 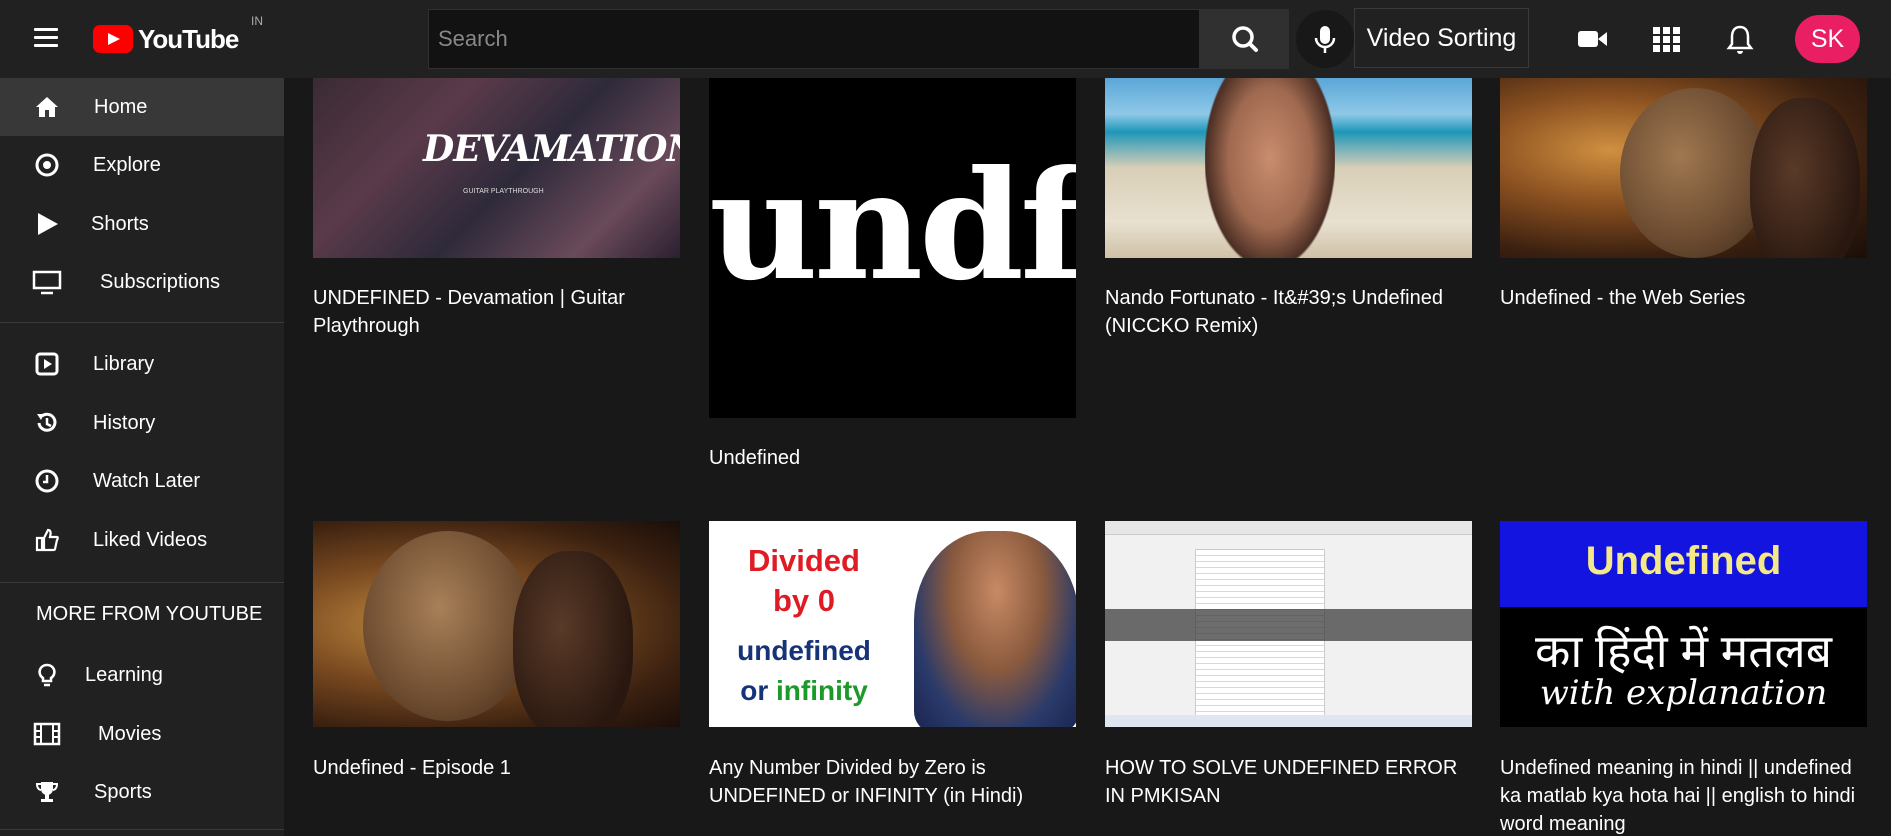 What do you see at coordinates (47, 734) in the screenshot?
I see `film-icon` at bounding box center [47, 734].